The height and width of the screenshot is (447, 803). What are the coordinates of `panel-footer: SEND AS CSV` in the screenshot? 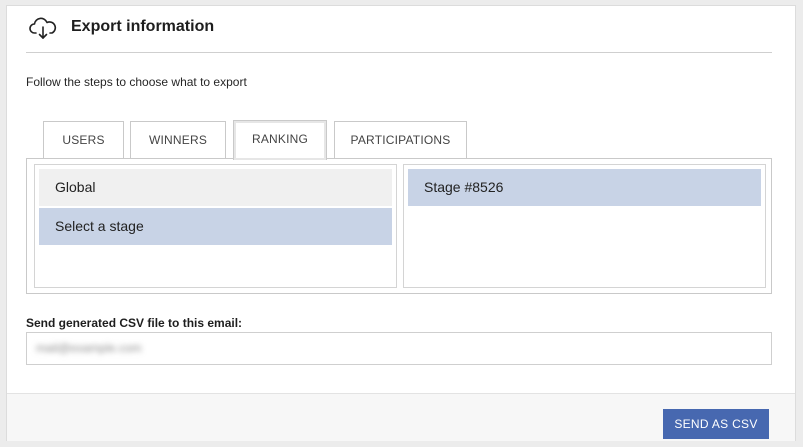 It's located at (401, 417).